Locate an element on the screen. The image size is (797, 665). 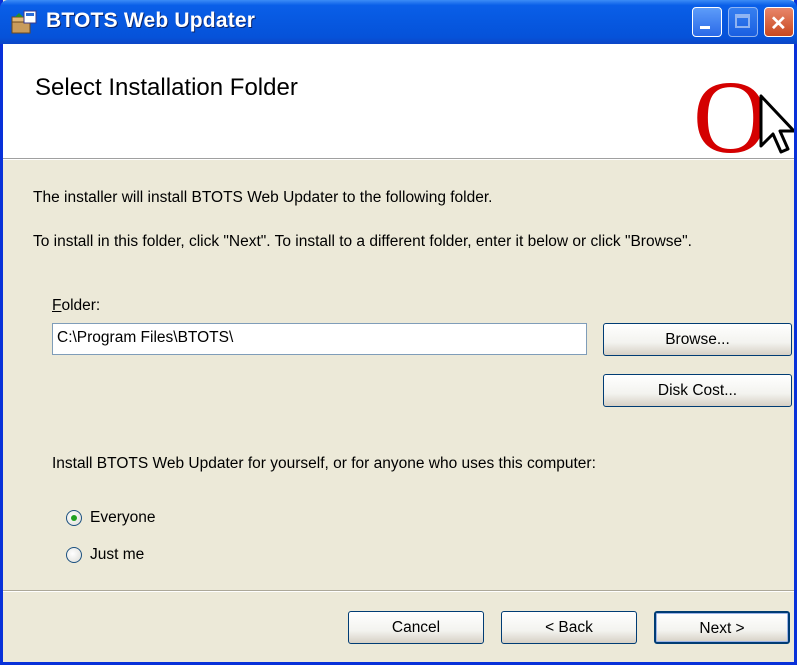
banner-separator is located at coordinates (398, 159).